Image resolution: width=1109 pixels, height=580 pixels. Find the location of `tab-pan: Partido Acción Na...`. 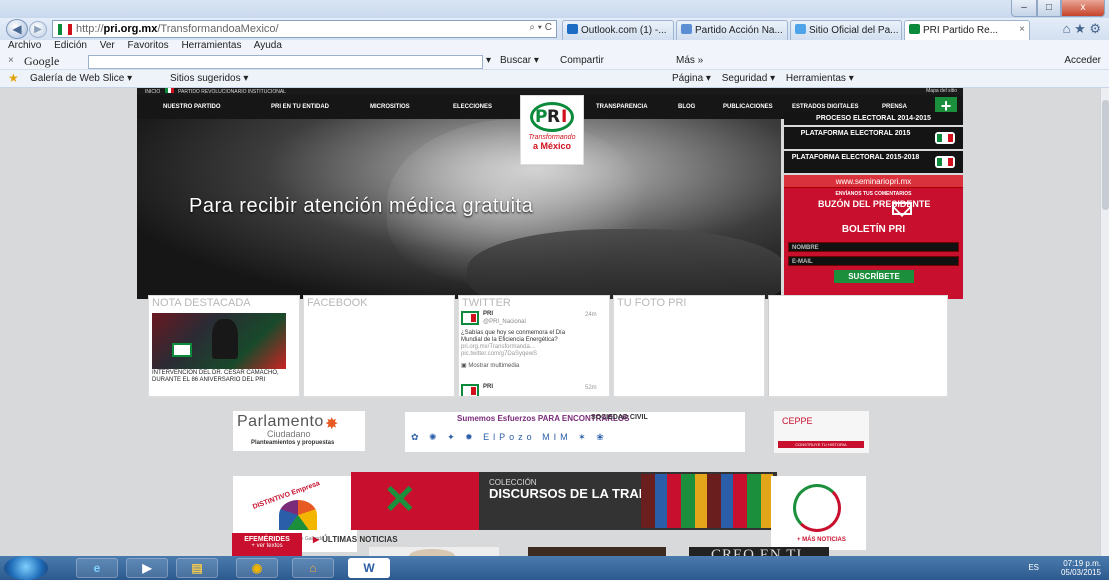

tab-pan: Partido Acción Na... is located at coordinates (732, 30).